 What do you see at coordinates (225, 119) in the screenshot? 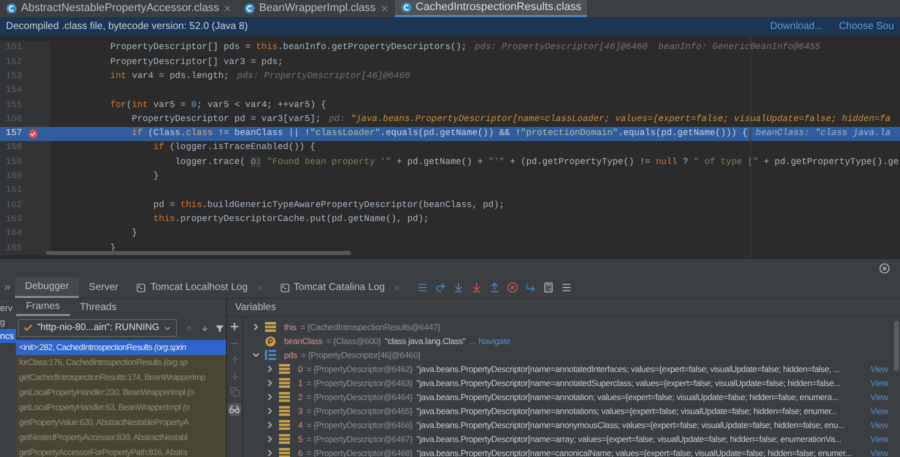
I see `code-text: PropertyDescriptor pd = var3[var5];` at bounding box center [225, 119].